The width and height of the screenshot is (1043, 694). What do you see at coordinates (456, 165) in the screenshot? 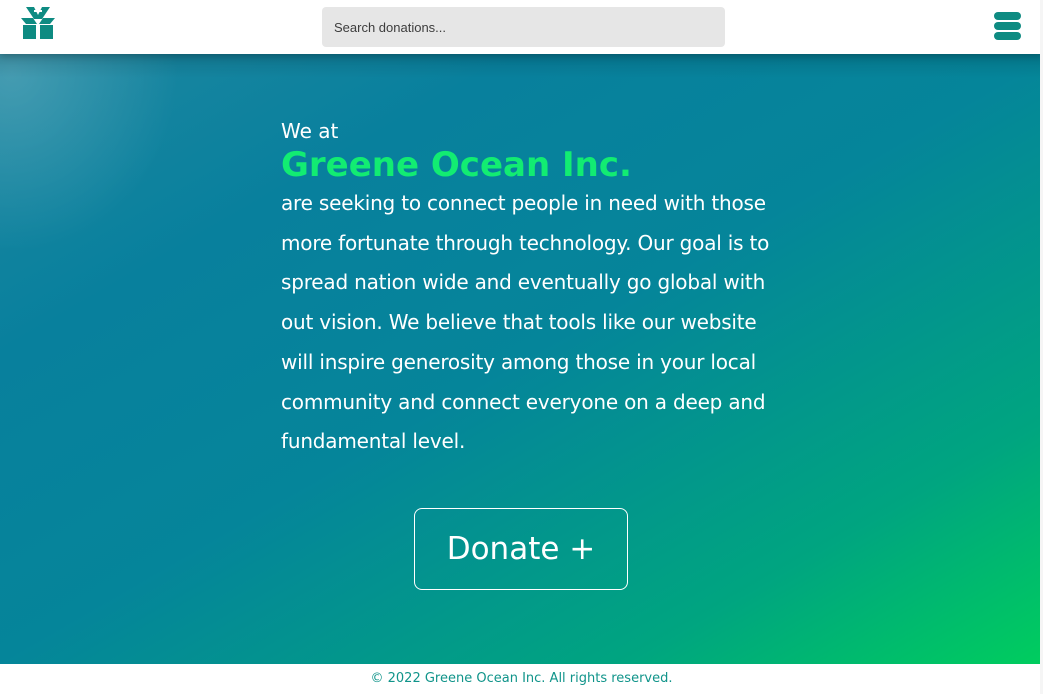
I see `company-name: Greene Ocean Inc.` at bounding box center [456, 165].